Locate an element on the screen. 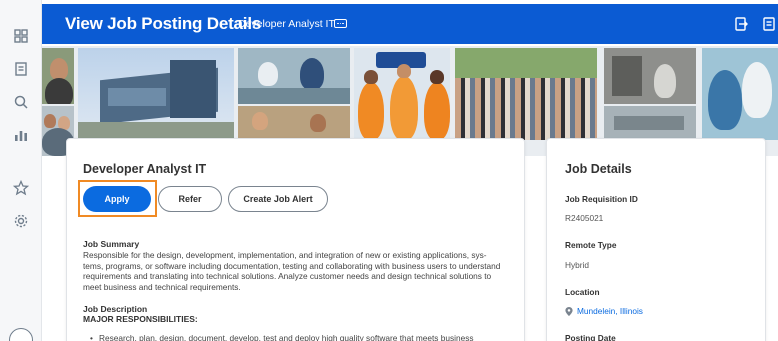 This screenshot has height=341, width=778. refer-button: Refer is located at coordinates (190, 199).